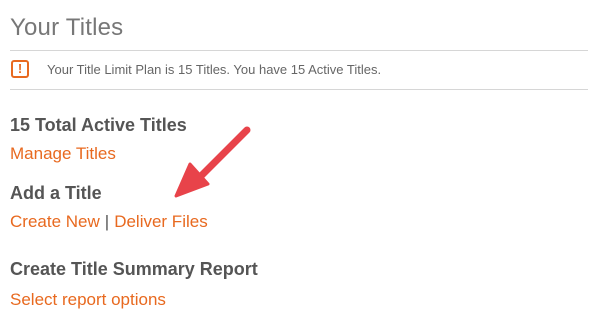 The height and width of the screenshot is (328, 590). I want to click on add-title-links: Create New | Deliver Files, so click(109, 222).